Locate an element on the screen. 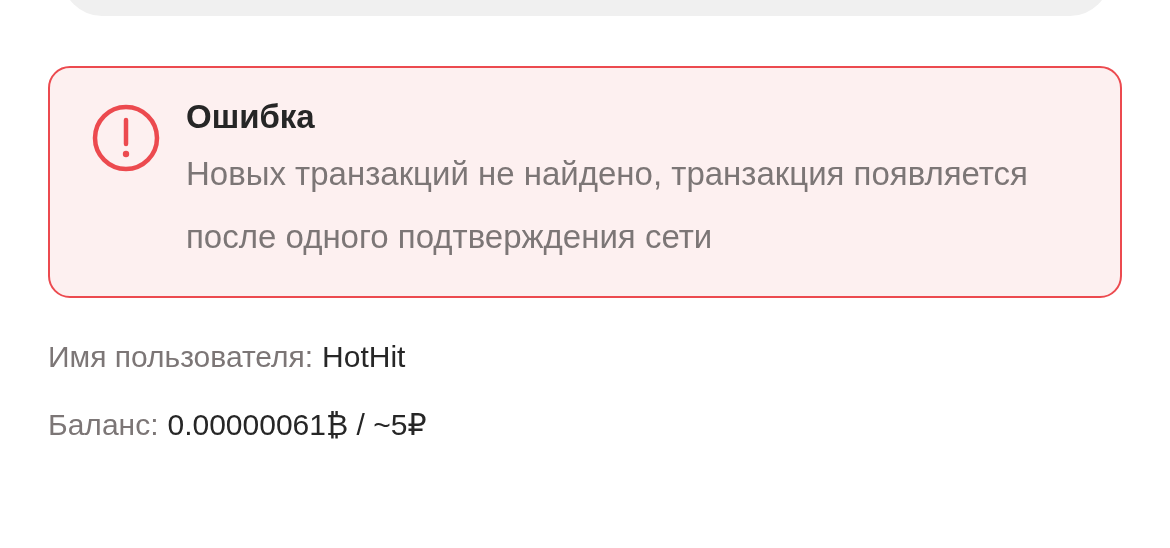 The width and height of the screenshot is (1170, 548). exclamation-icon is located at coordinates (126, 138).